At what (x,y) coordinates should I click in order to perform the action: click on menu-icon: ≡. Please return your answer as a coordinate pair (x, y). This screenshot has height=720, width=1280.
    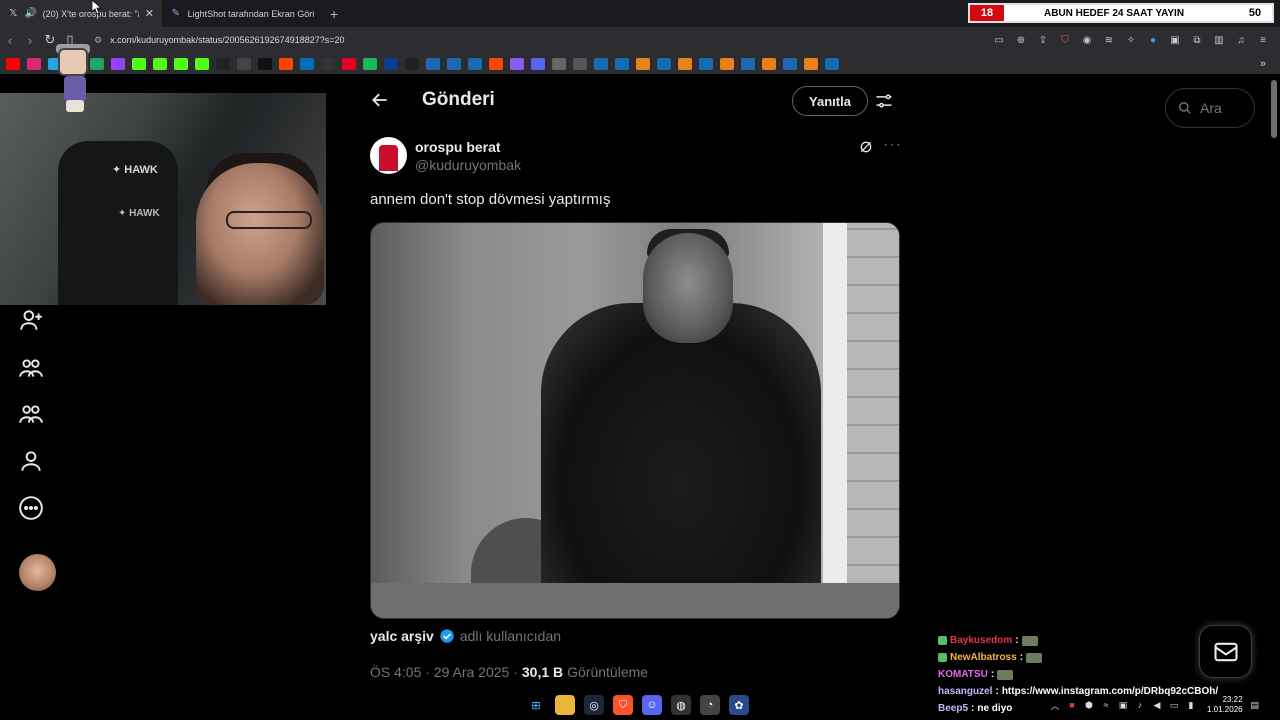
    Looking at the image, I should click on (1263, 40).